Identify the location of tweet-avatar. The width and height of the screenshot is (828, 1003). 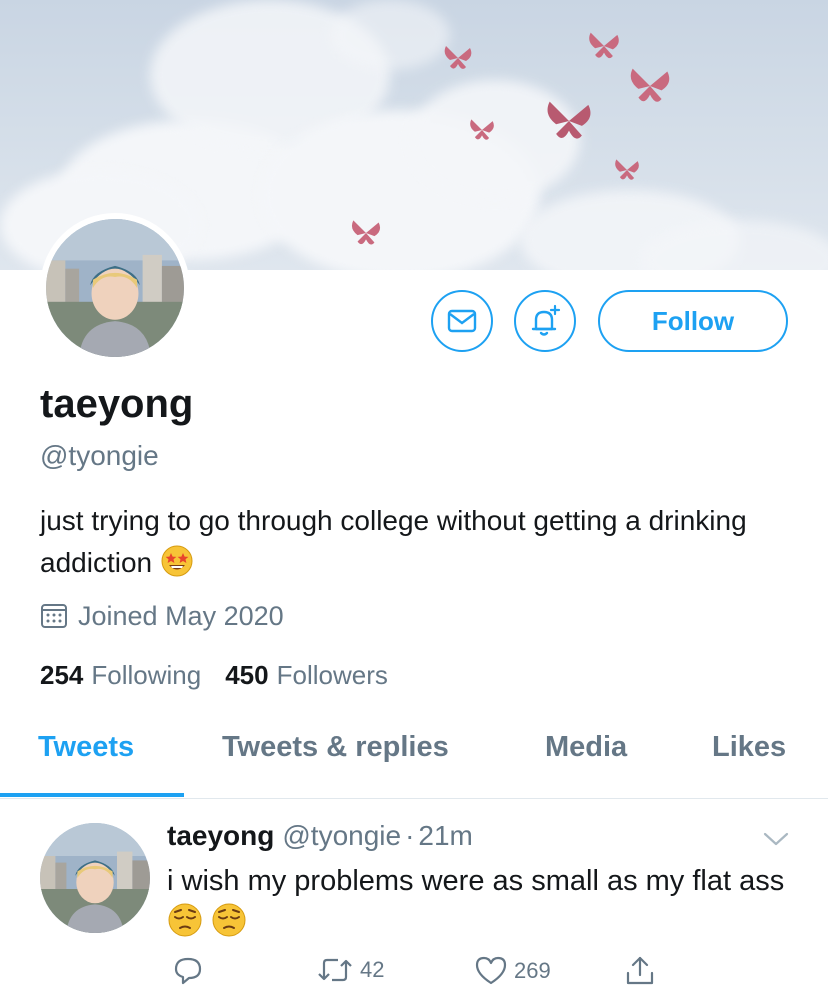
(95, 878).